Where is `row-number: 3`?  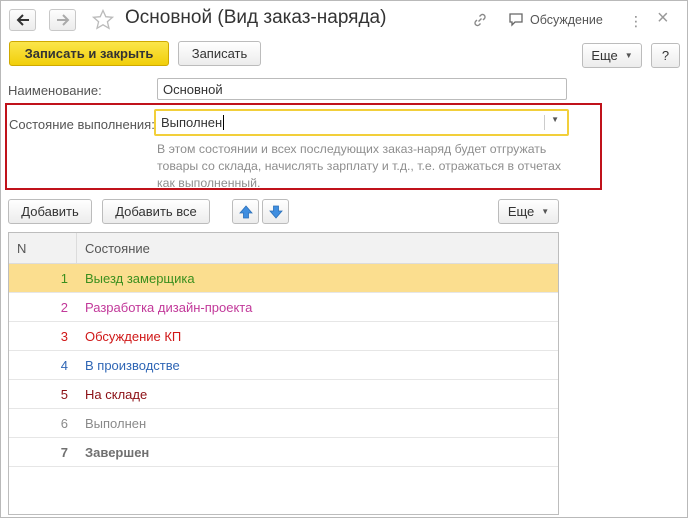 row-number: 3 is located at coordinates (64, 336).